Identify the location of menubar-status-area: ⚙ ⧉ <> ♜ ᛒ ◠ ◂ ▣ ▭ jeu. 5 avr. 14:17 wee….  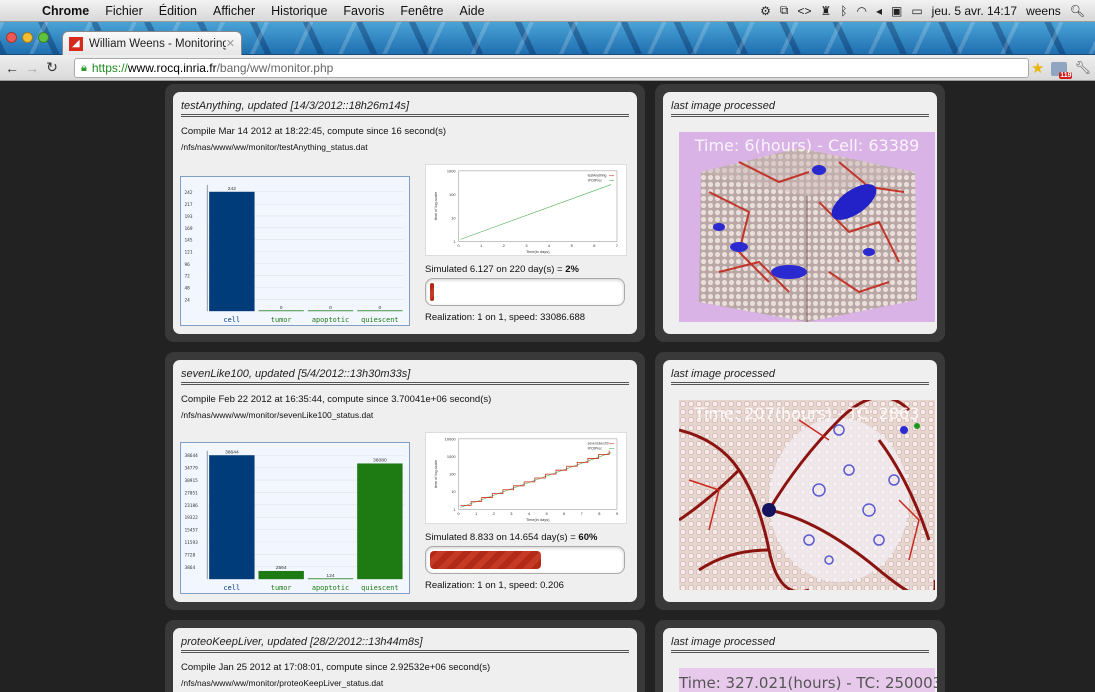
(927, 10).